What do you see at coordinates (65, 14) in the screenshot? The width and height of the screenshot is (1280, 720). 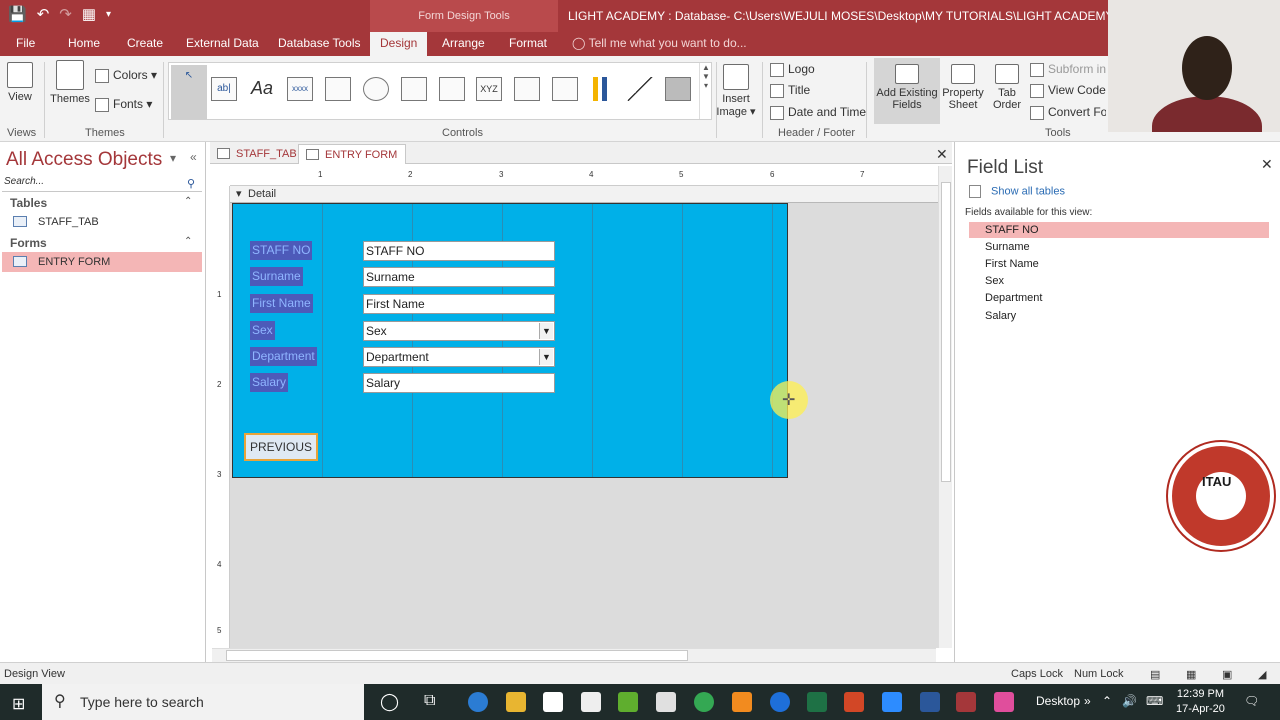 I see `redo-icon: ↷` at bounding box center [65, 14].